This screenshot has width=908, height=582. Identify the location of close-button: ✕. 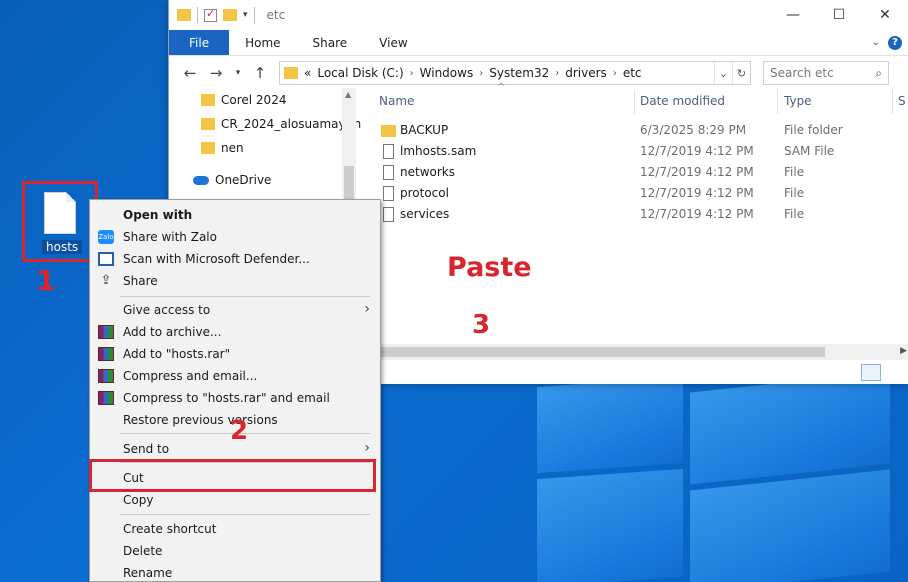
(885, 15).